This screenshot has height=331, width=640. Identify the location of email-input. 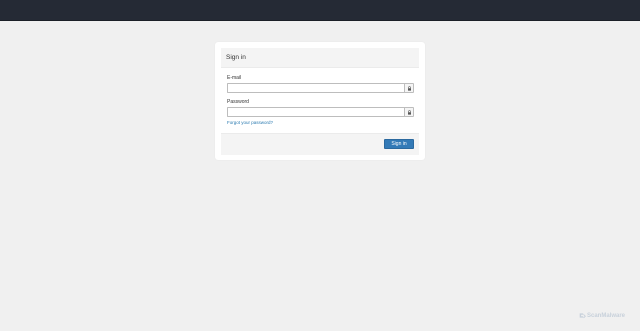
(315, 88).